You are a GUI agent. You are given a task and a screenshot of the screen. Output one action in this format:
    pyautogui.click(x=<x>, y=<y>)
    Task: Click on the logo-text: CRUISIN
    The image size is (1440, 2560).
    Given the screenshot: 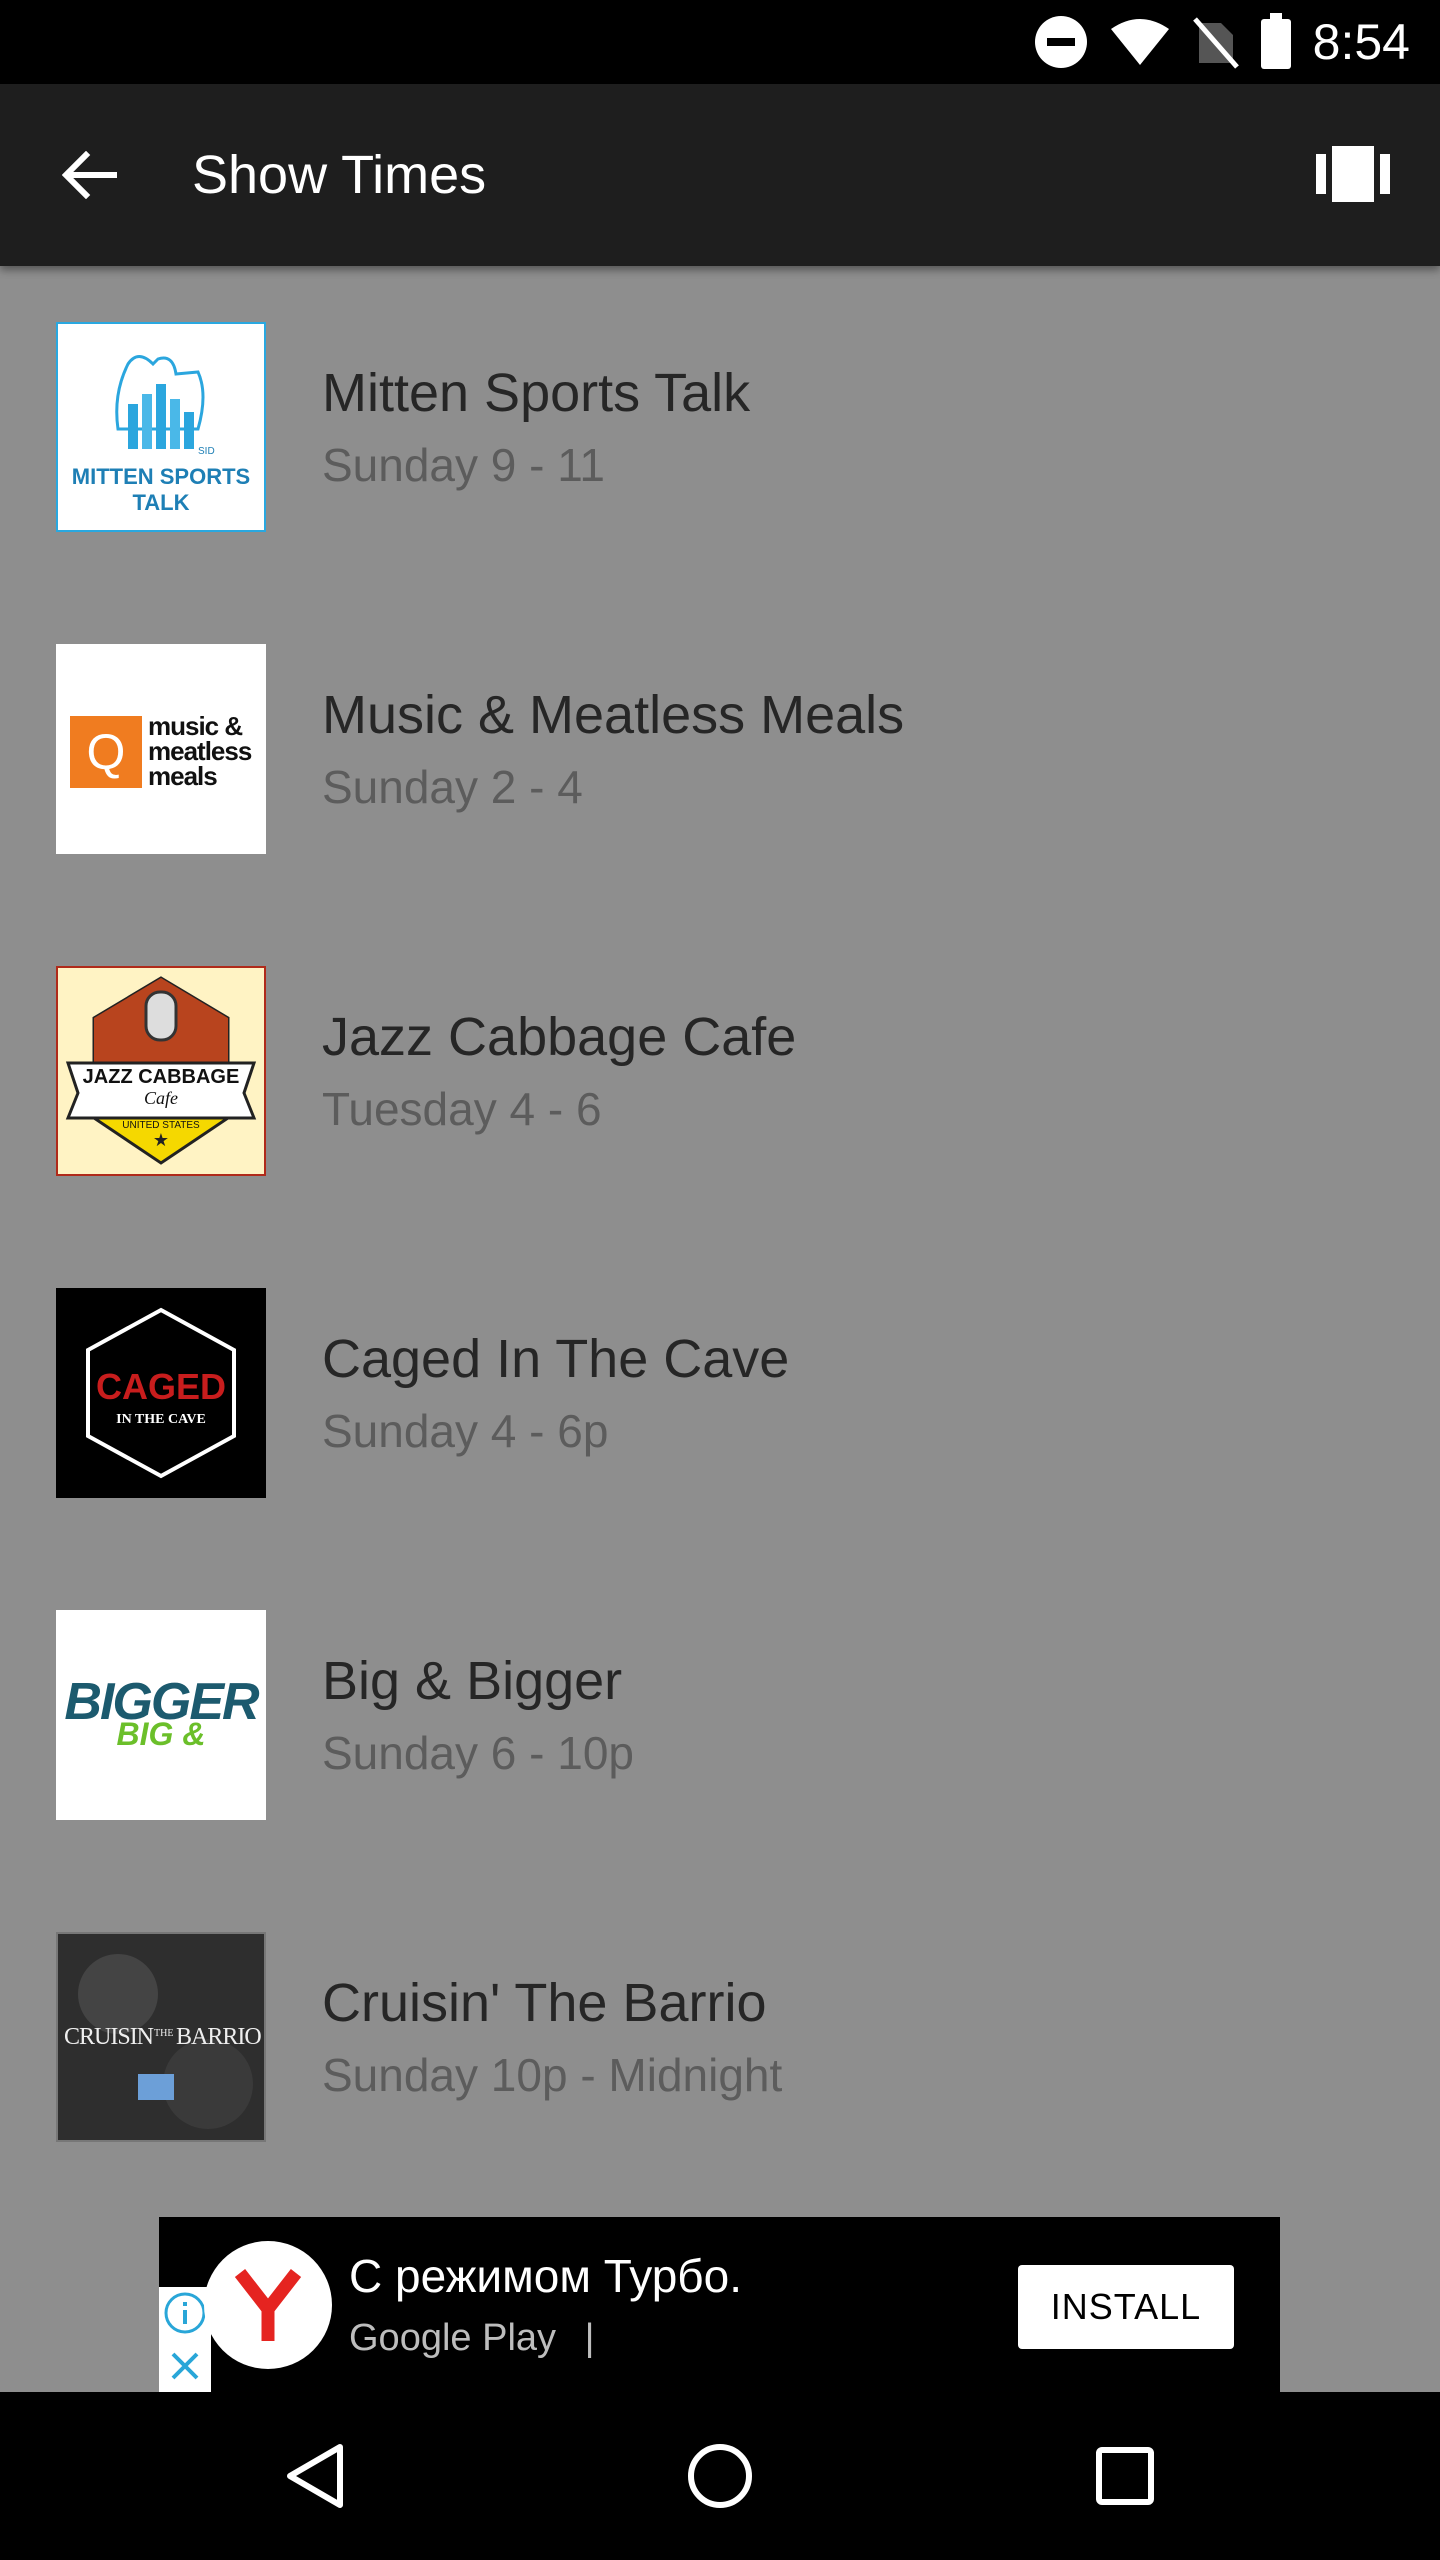 What is the action you would take?
    pyautogui.click(x=109, y=2037)
    